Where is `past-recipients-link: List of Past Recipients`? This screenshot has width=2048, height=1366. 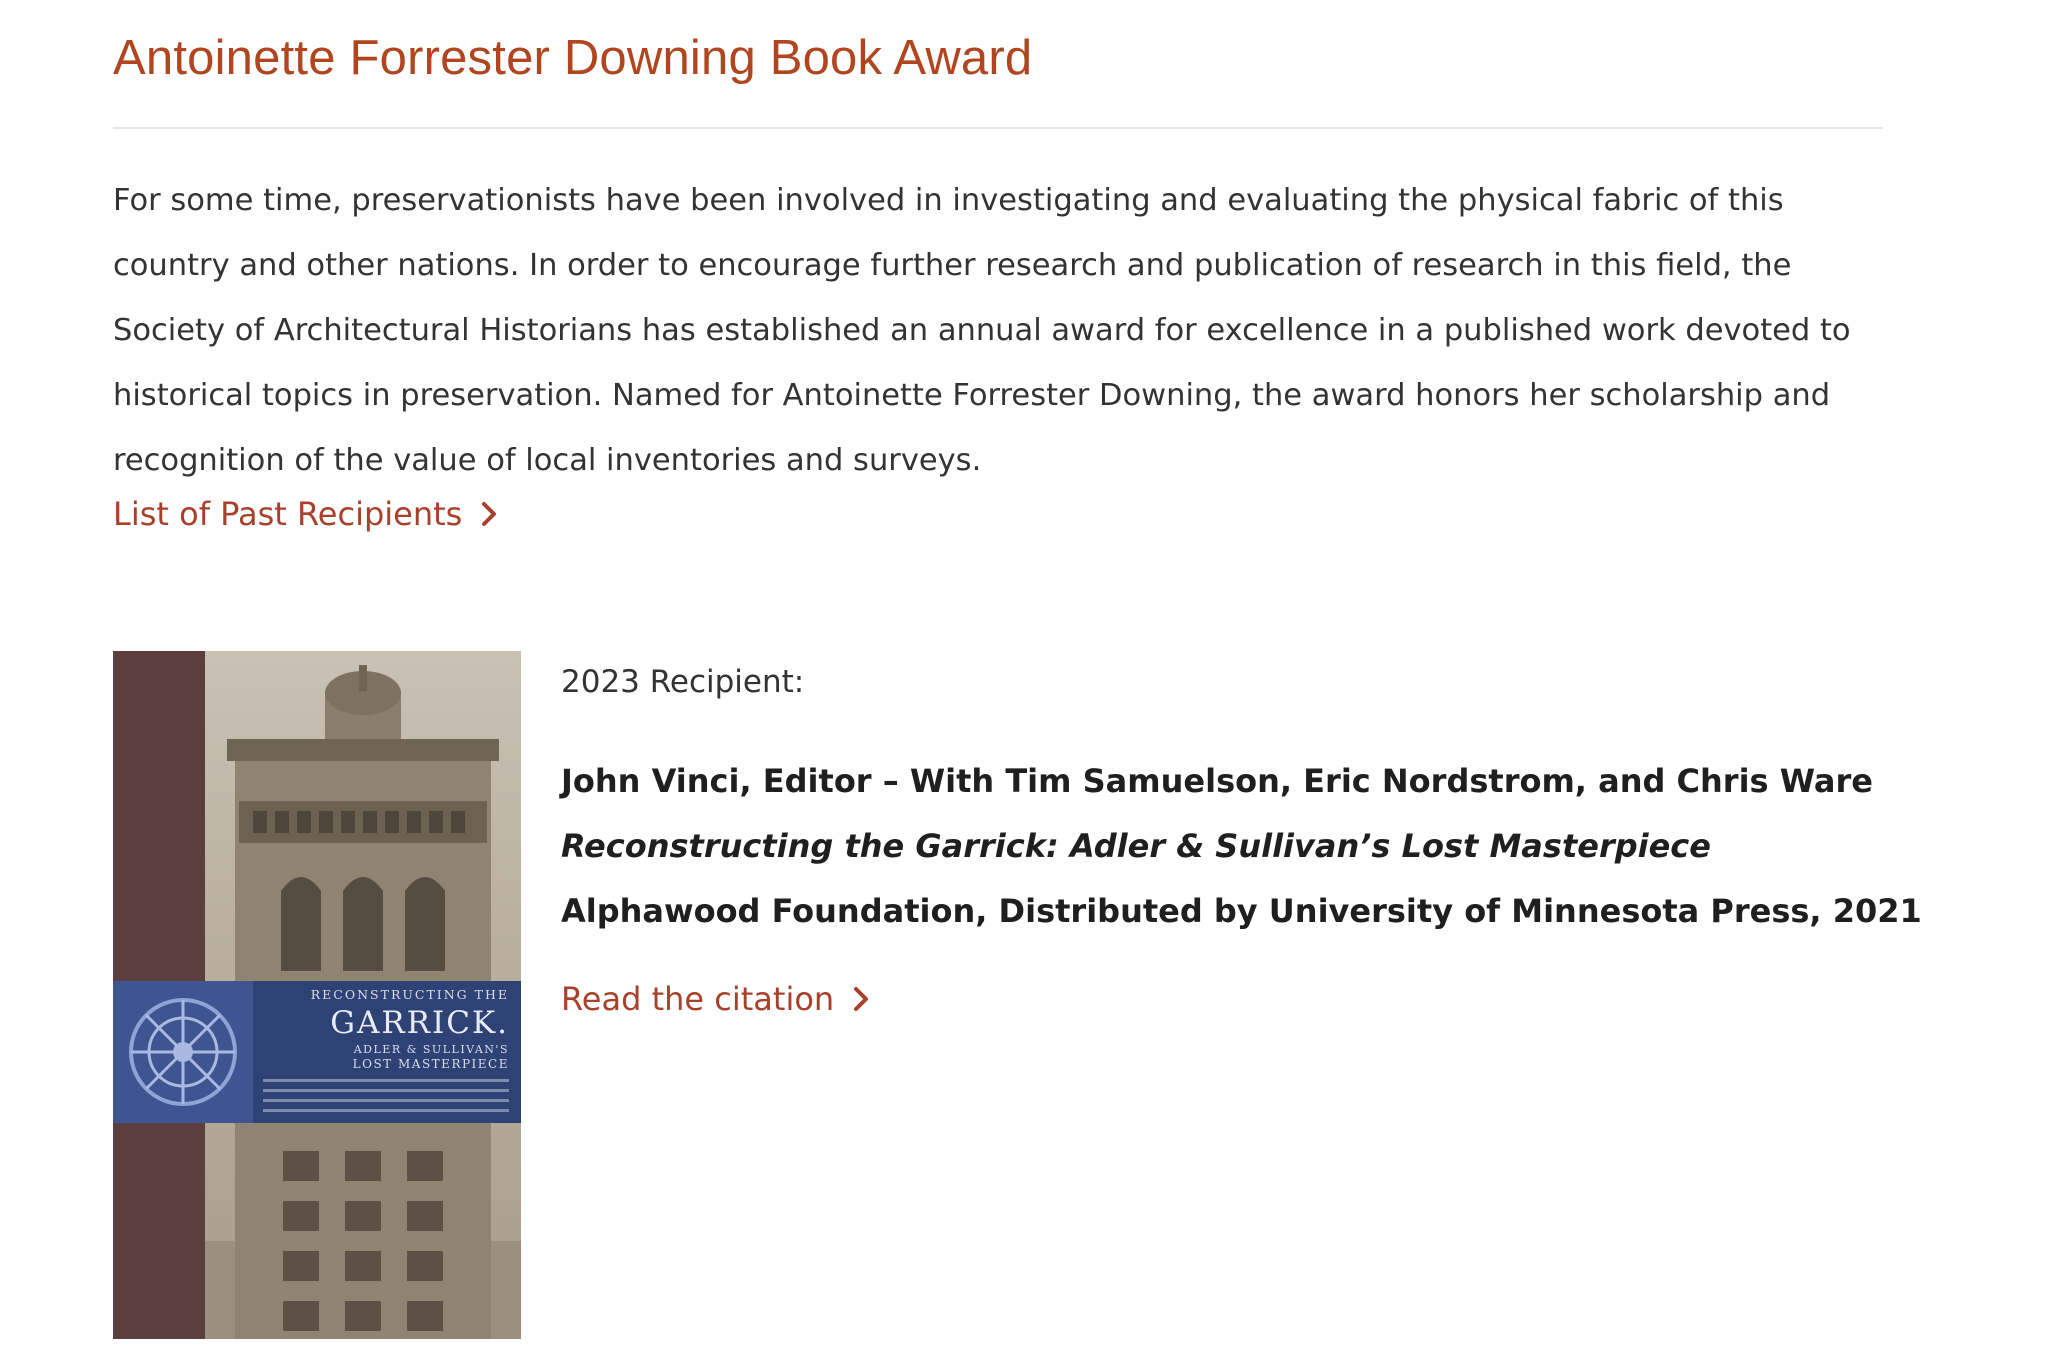
past-recipients-link: List of Past Recipients is located at coordinates (305, 514).